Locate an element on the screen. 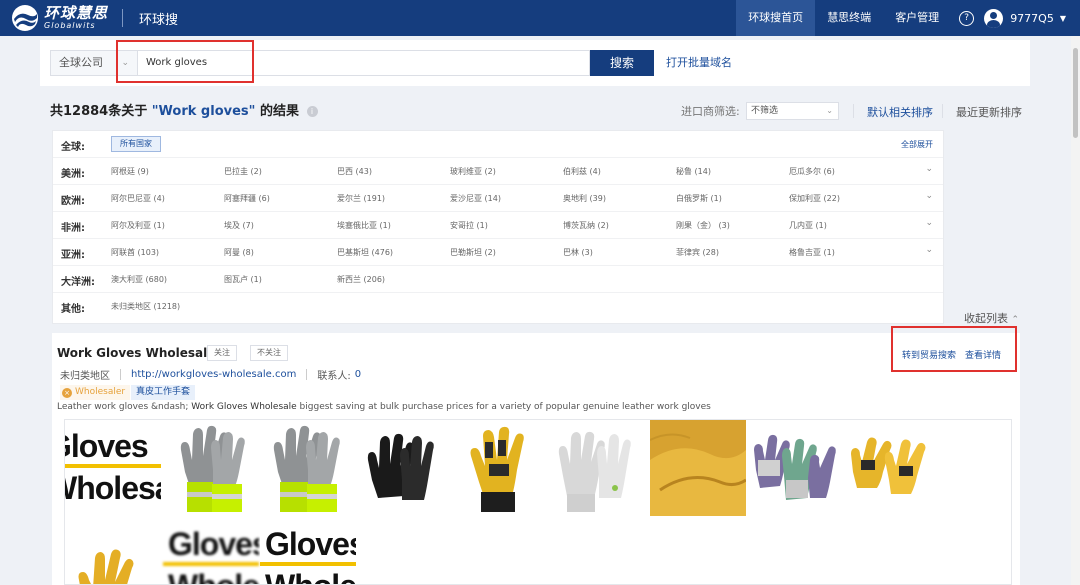  country-option: 博茨瓦纳 (2) is located at coordinates (586, 225).